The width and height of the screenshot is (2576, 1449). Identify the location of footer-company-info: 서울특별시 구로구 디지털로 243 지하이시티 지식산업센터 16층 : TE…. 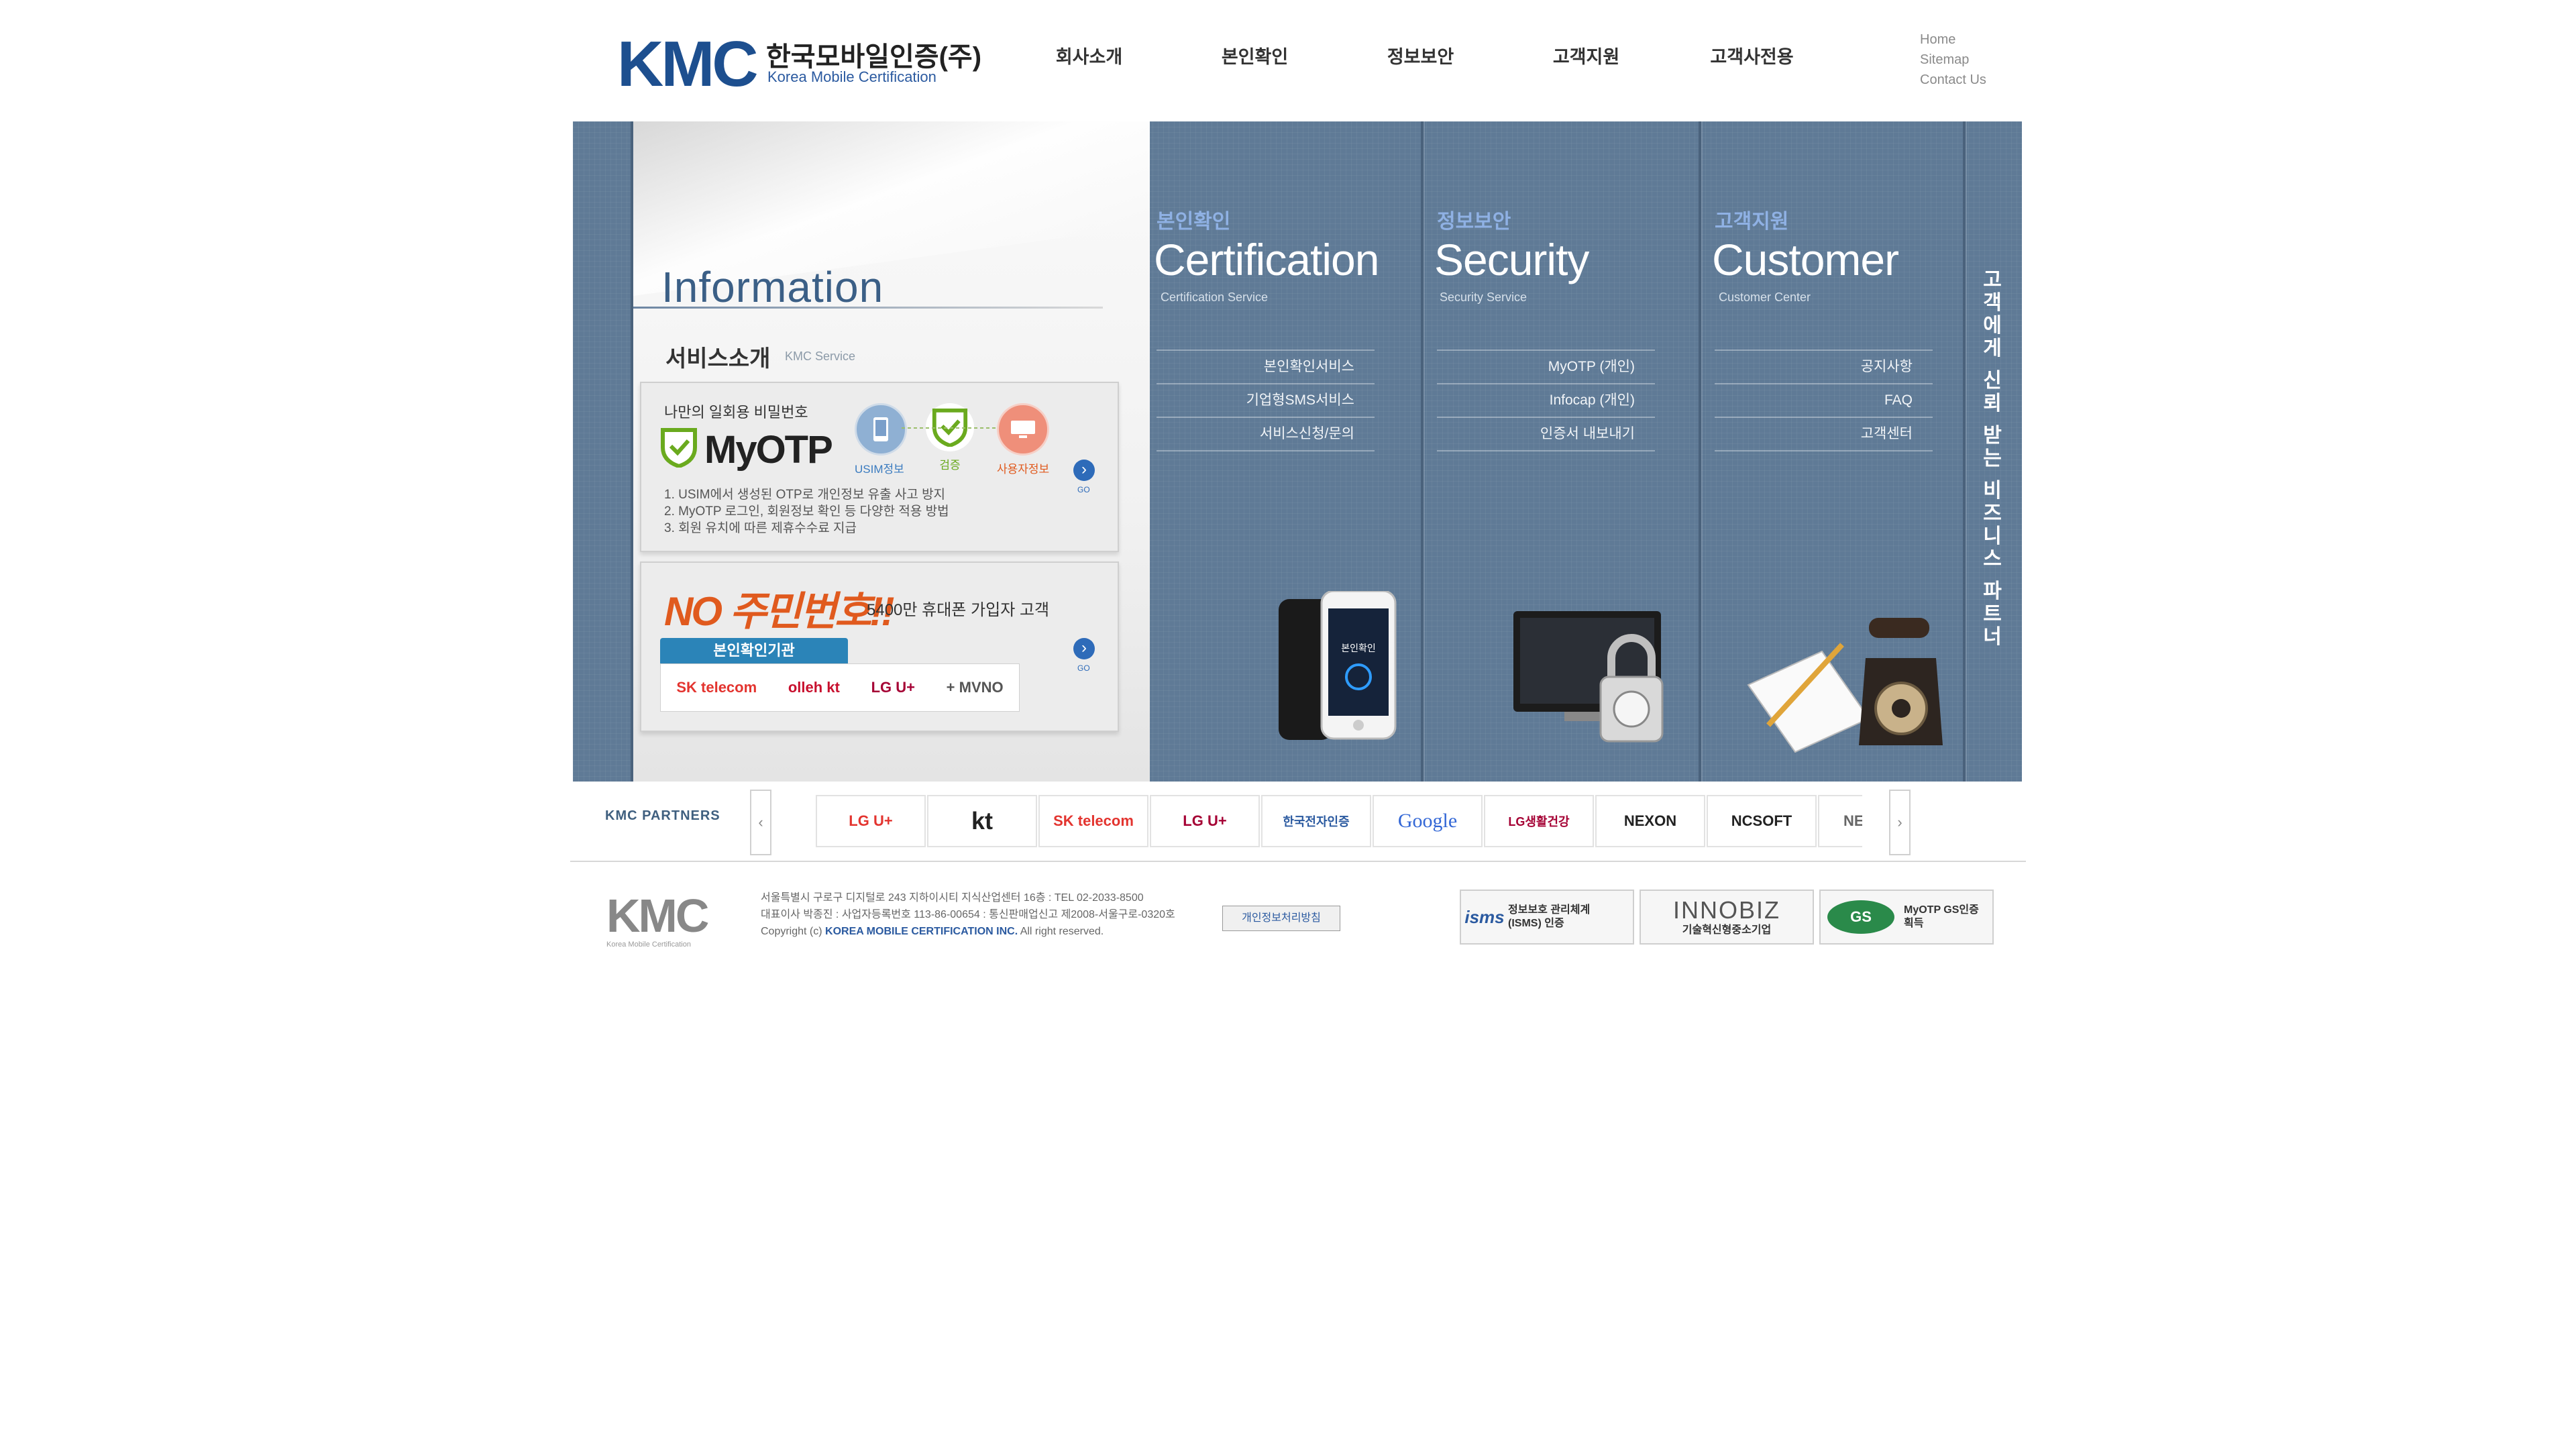
(968, 915).